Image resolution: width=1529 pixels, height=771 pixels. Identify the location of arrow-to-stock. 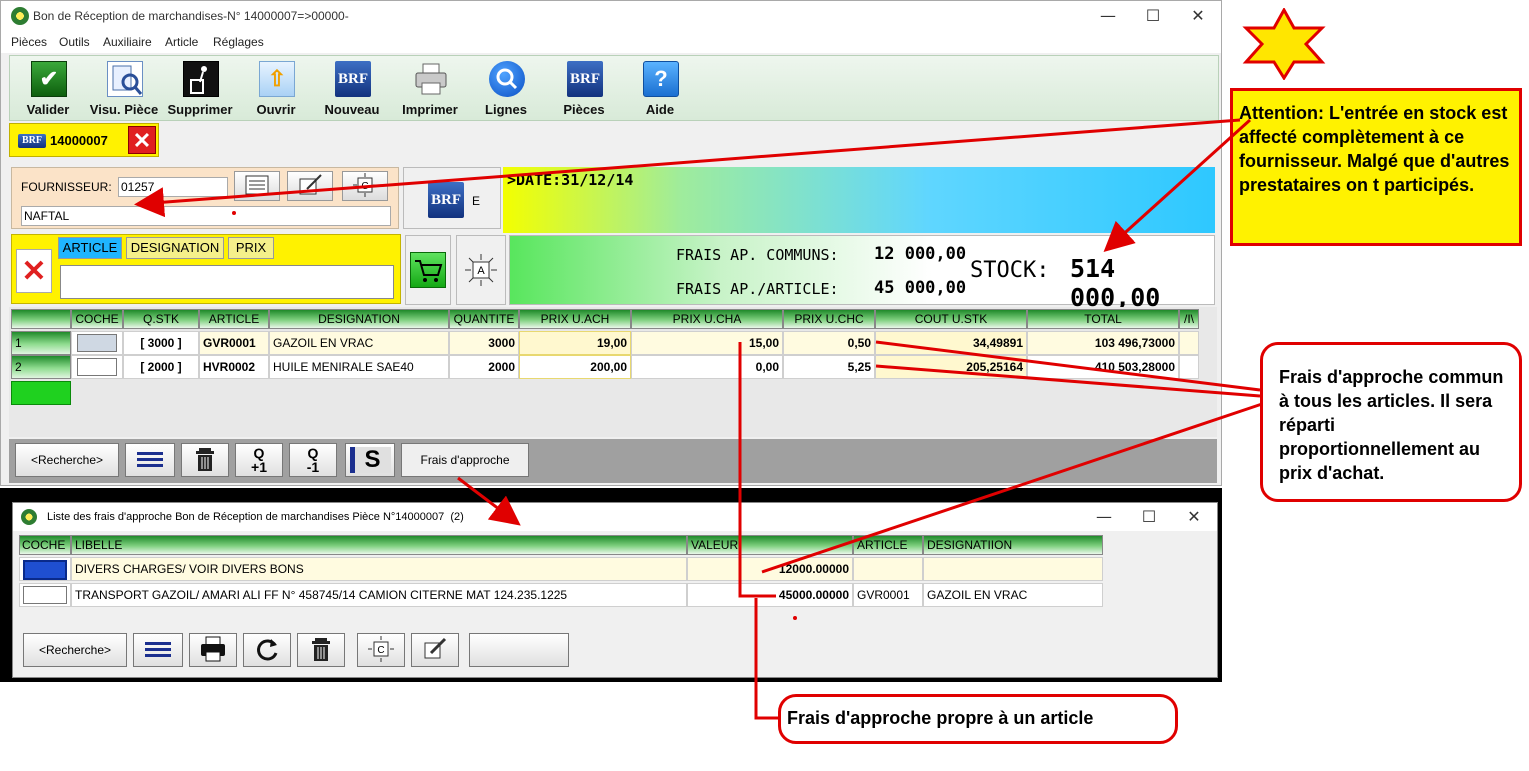
(1177, 185).